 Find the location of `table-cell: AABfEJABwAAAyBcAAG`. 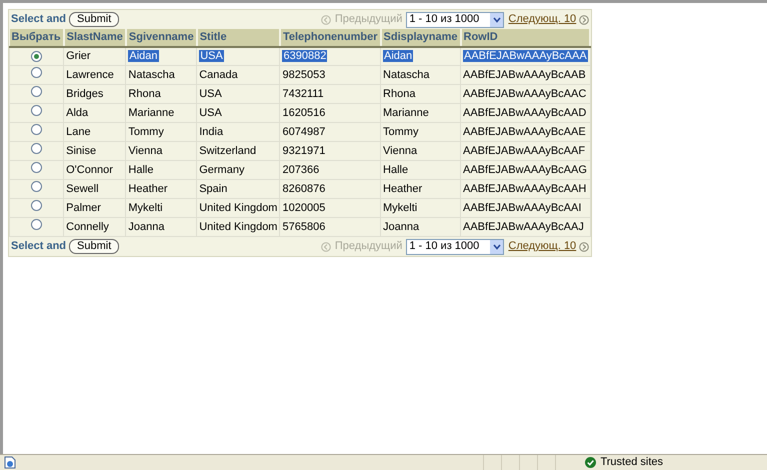

table-cell: AABfEJABwAAAyBcAAG is located at coordinates (525, 170).